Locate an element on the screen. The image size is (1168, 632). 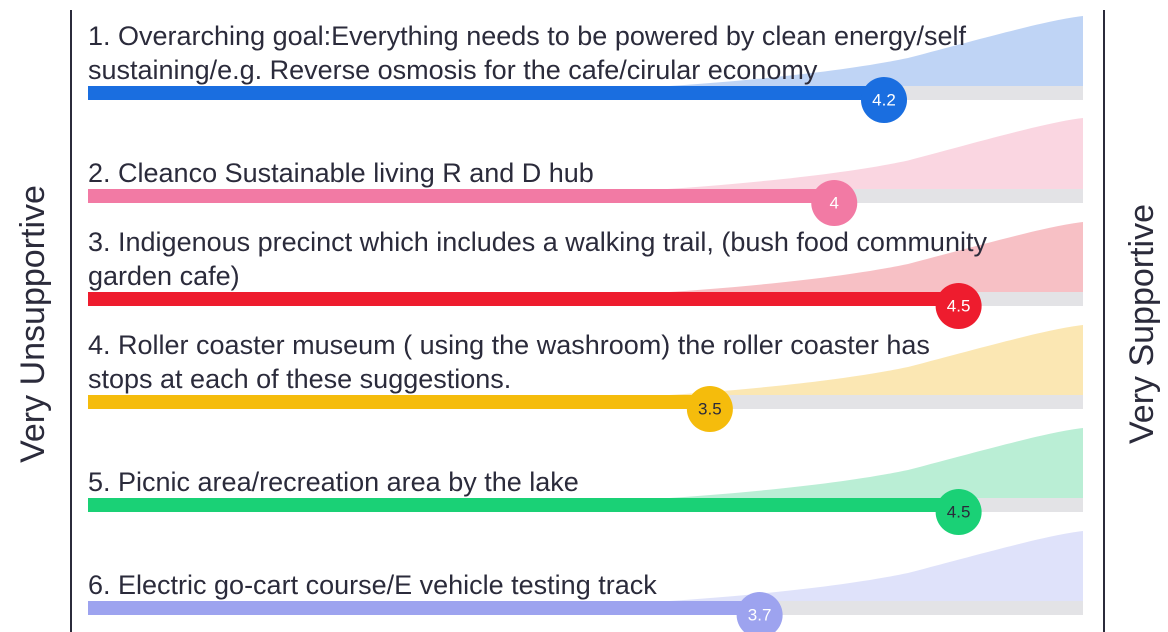
value-label-2: 4 is located at coordinates (834, 203).